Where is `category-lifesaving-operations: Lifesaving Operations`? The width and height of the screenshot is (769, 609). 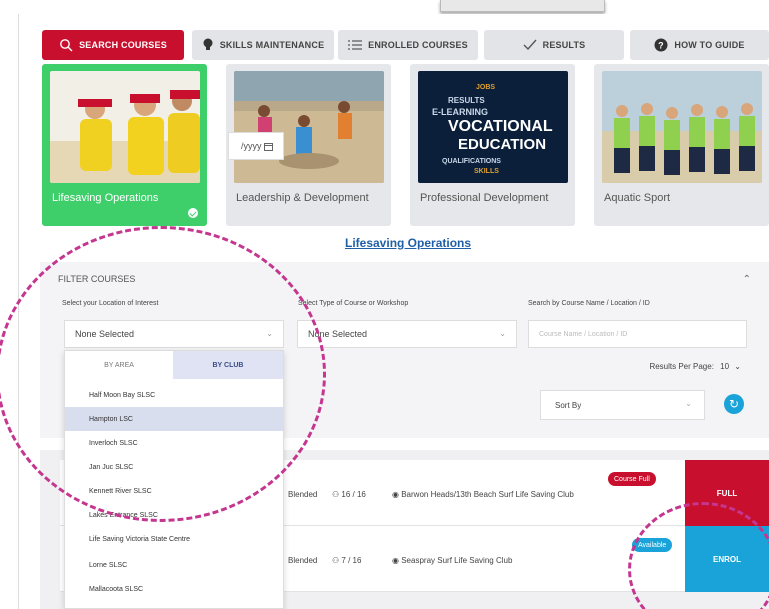
category-lifesaving-operations: Lifesaving Operations is located at coordinates (124, 145).